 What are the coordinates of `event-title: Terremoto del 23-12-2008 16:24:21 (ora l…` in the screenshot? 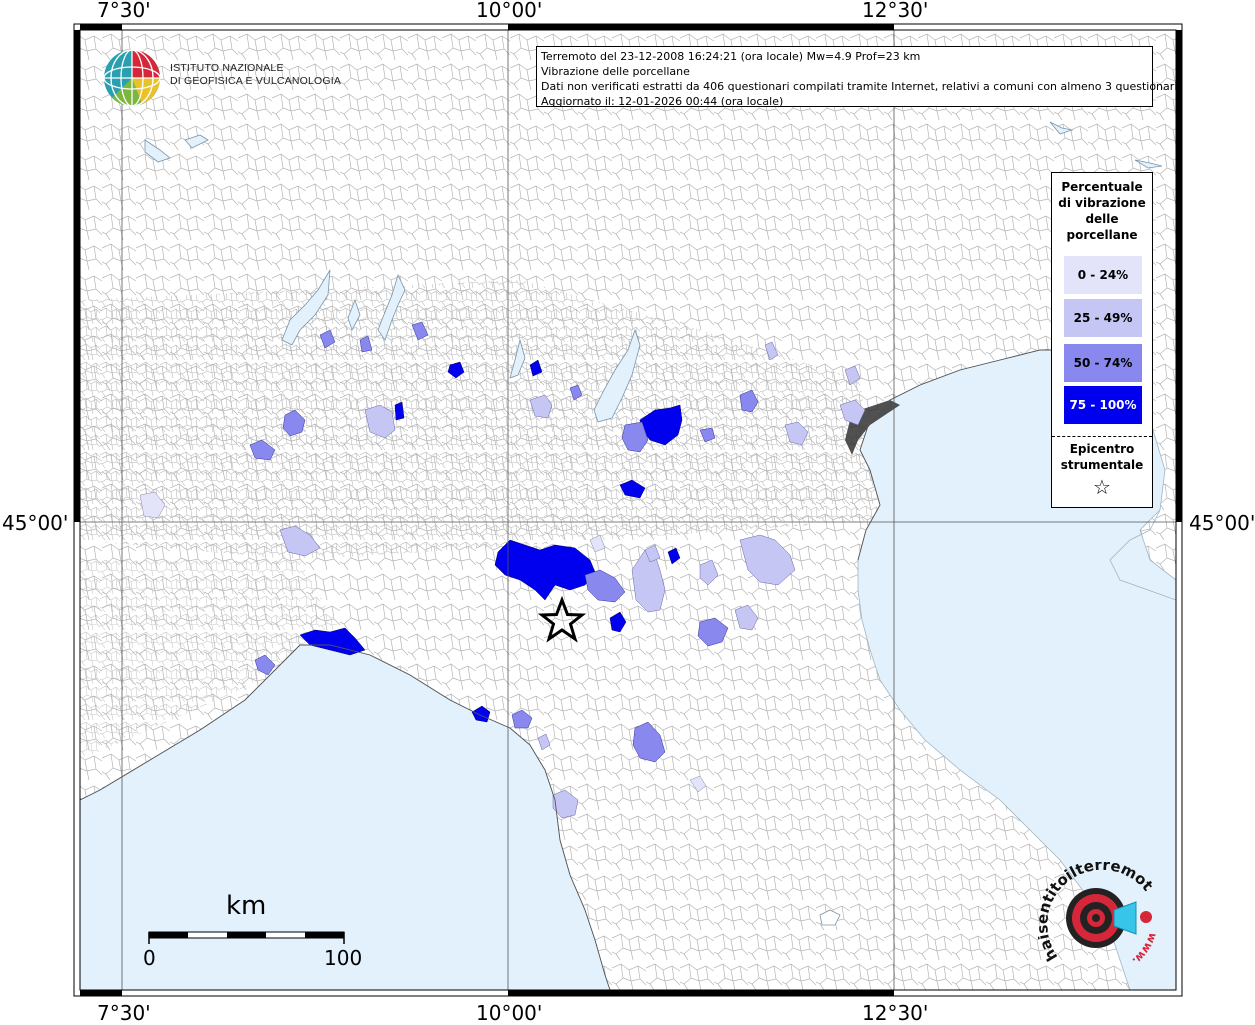 It's located at (731, 56).